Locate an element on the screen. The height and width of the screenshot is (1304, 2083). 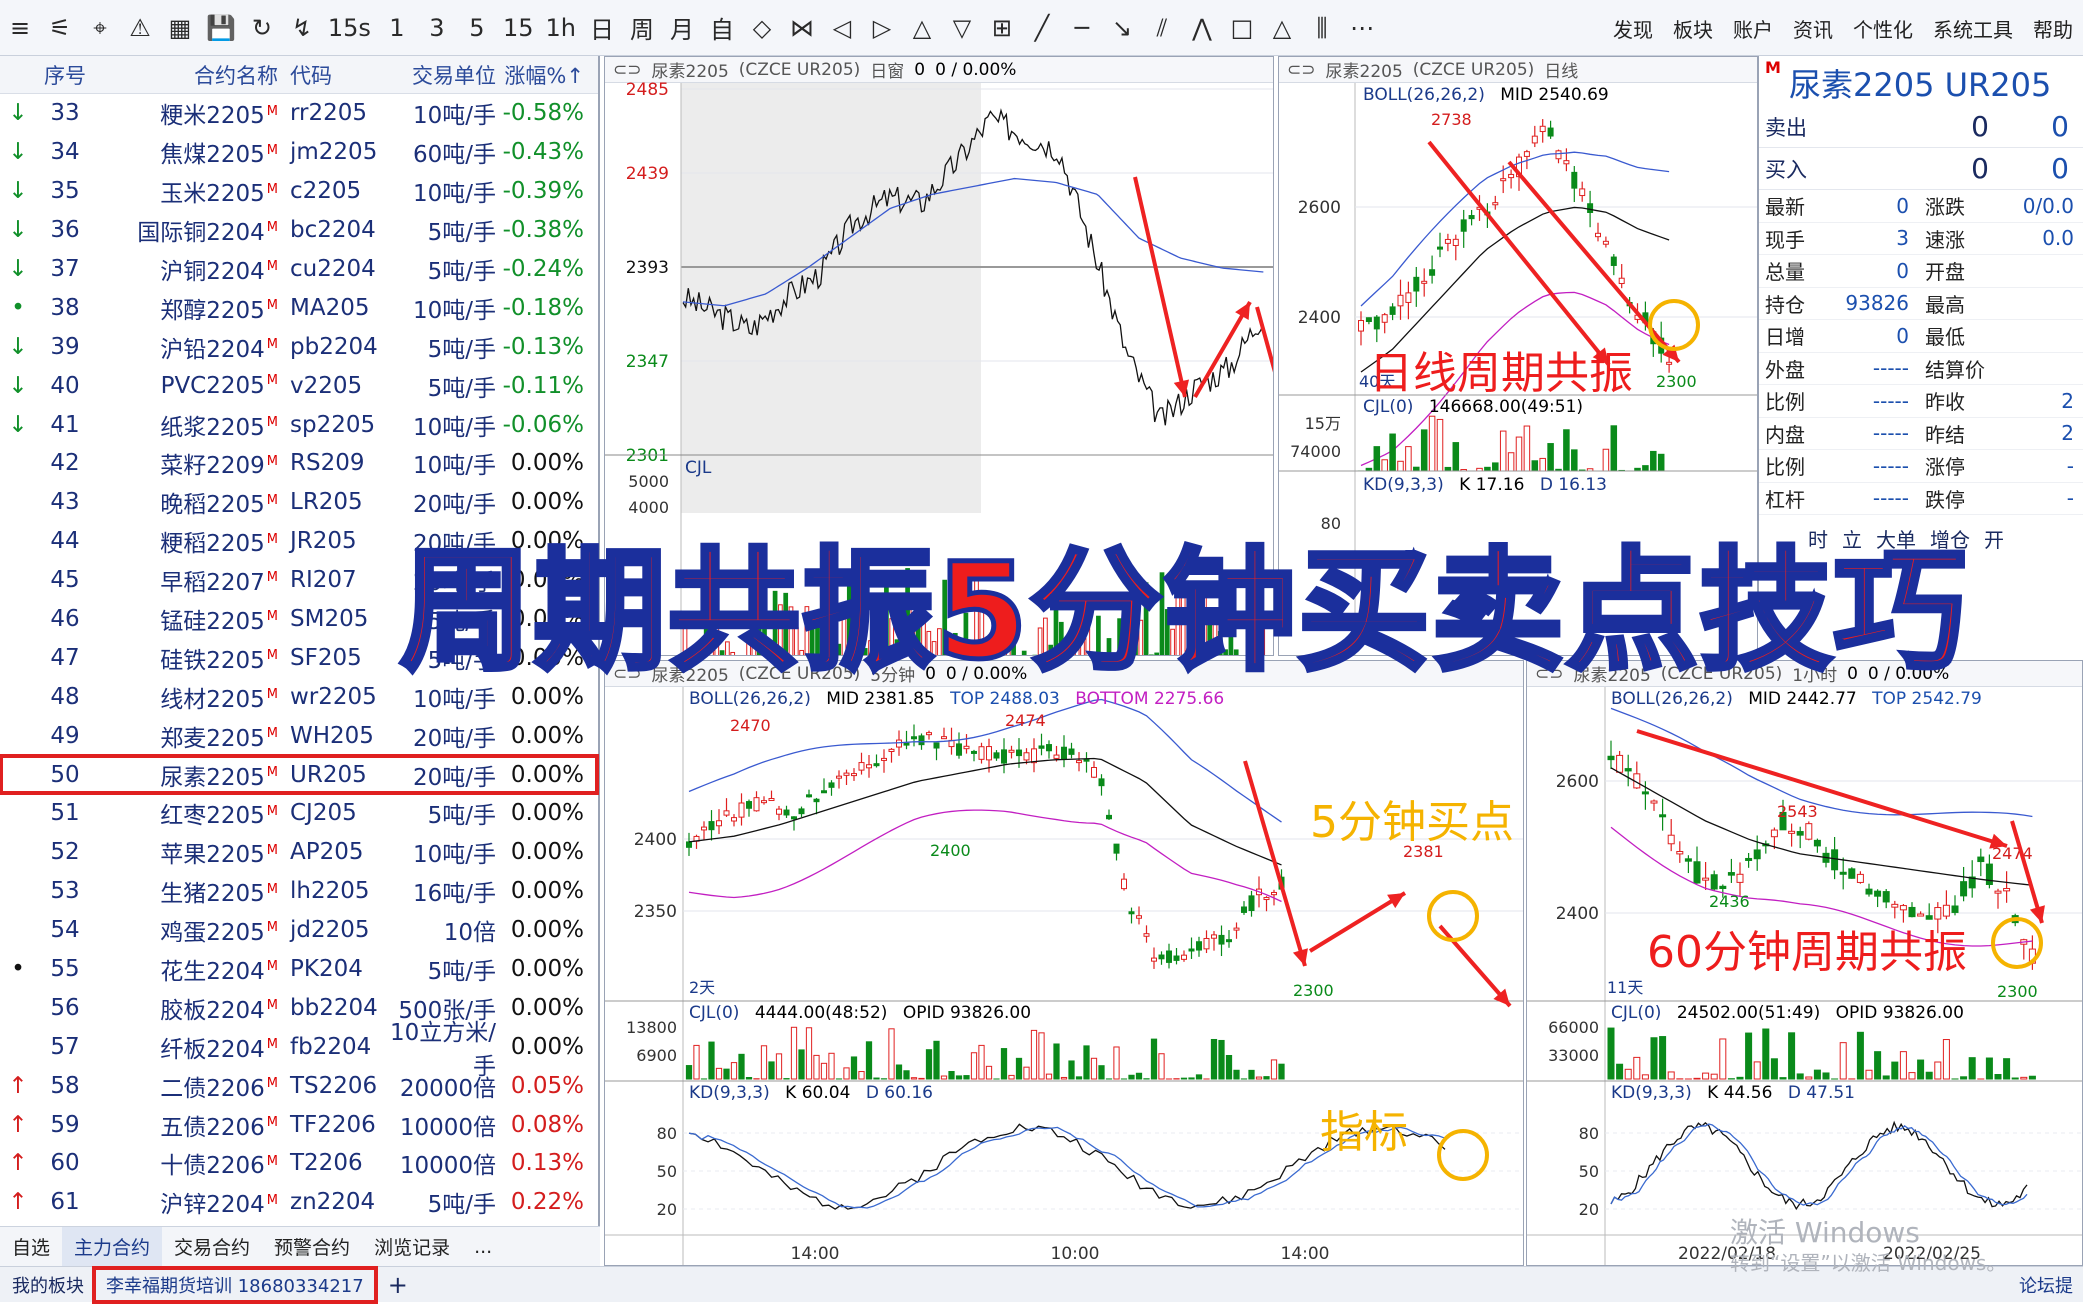
toolbar-tool-23-icon: ▽ is located at coordinates (962, 28).